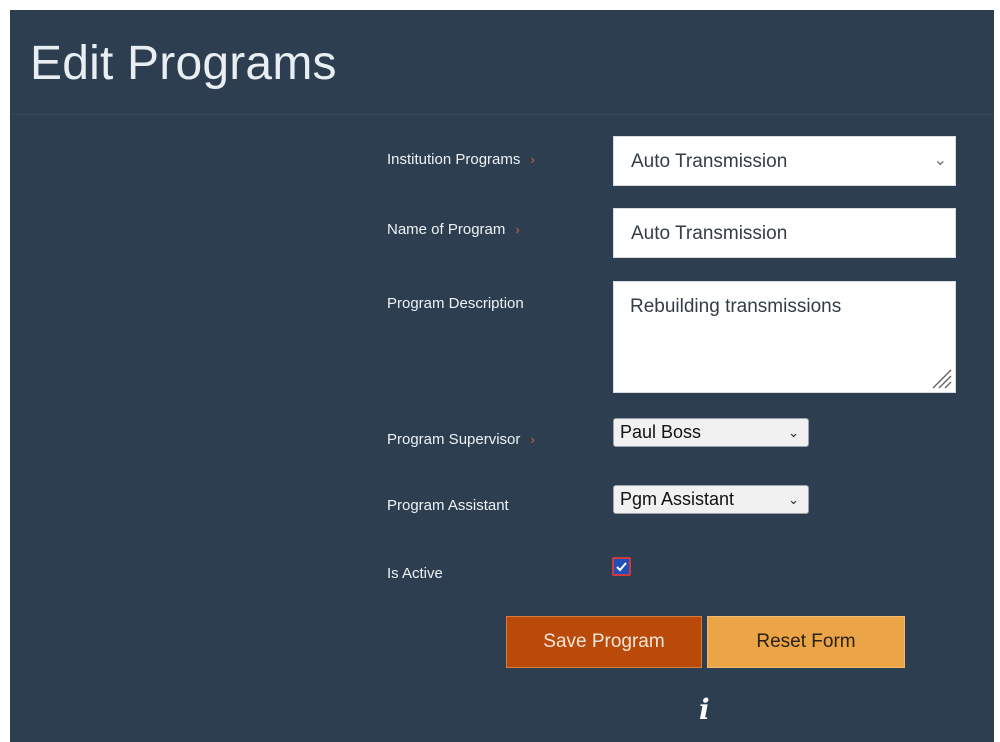 This screenshot has width=1000, height=742. Describe the element at coordinates (736, 306) in the screenshot. I see `program-description-value: Rebuilding transmissions` at that location.